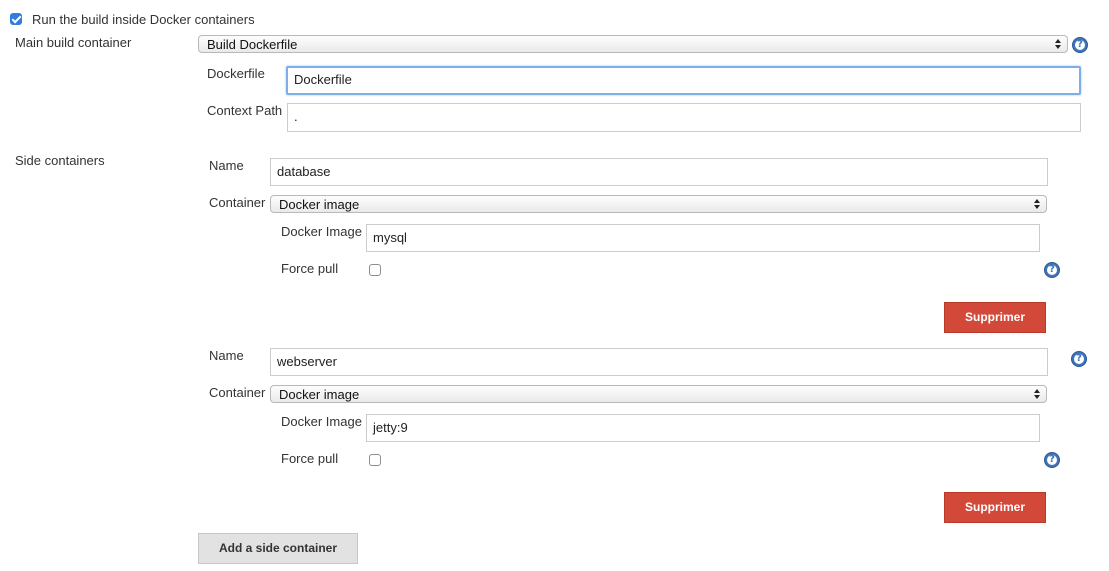 The height and width of the screenshot is (571, 1109). What do you see at coordinates (16, 19) in the screenshot?
I see `run-in-docker-checkbox` at bounding box center [16, 19].